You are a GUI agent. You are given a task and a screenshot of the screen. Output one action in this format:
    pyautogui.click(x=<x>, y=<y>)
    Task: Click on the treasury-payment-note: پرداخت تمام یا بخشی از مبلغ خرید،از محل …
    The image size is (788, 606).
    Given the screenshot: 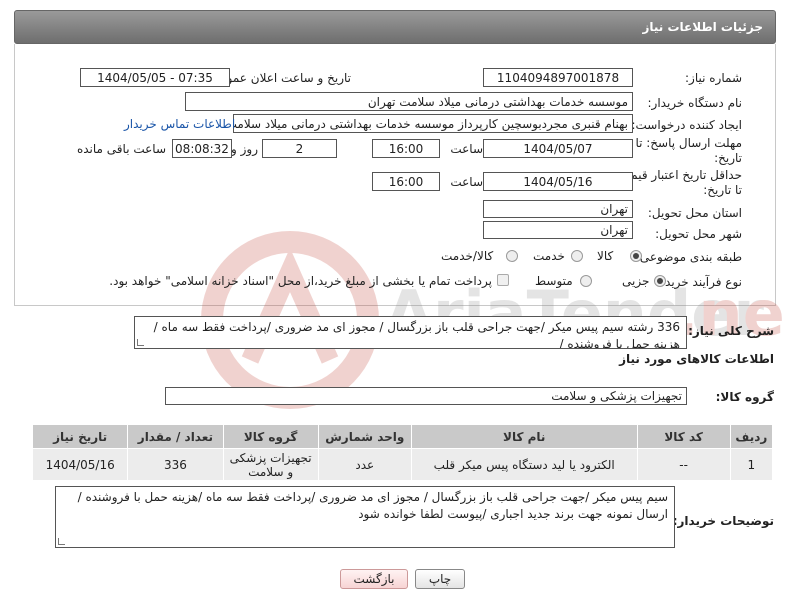 What is the action you would take?
    pyautogui.click(x=300, y=281)
    